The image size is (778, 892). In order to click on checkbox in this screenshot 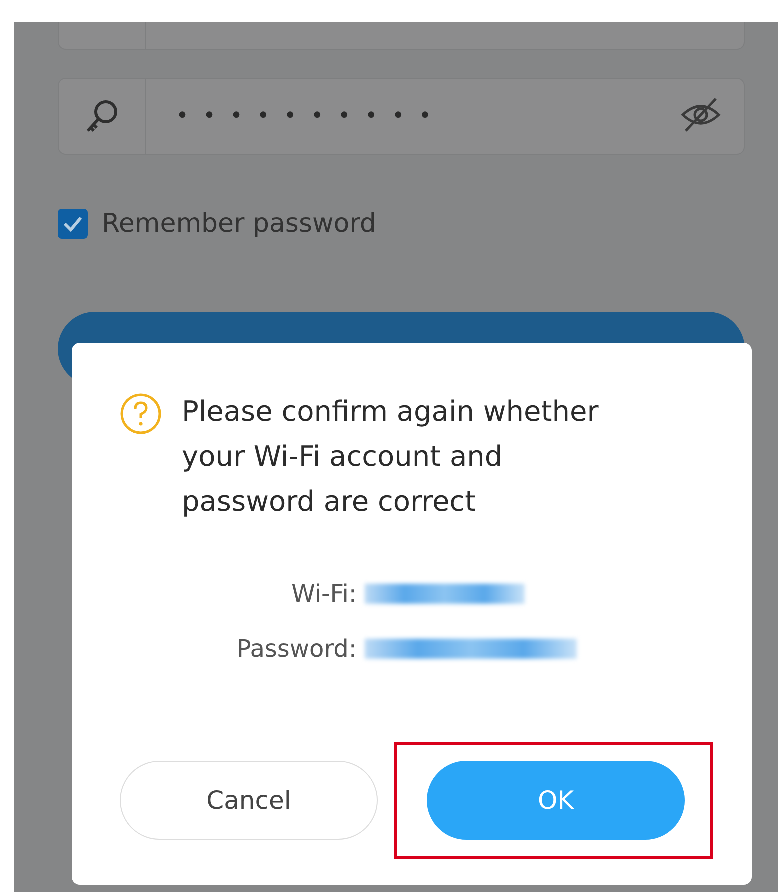, I will do `click(73, 224)`.